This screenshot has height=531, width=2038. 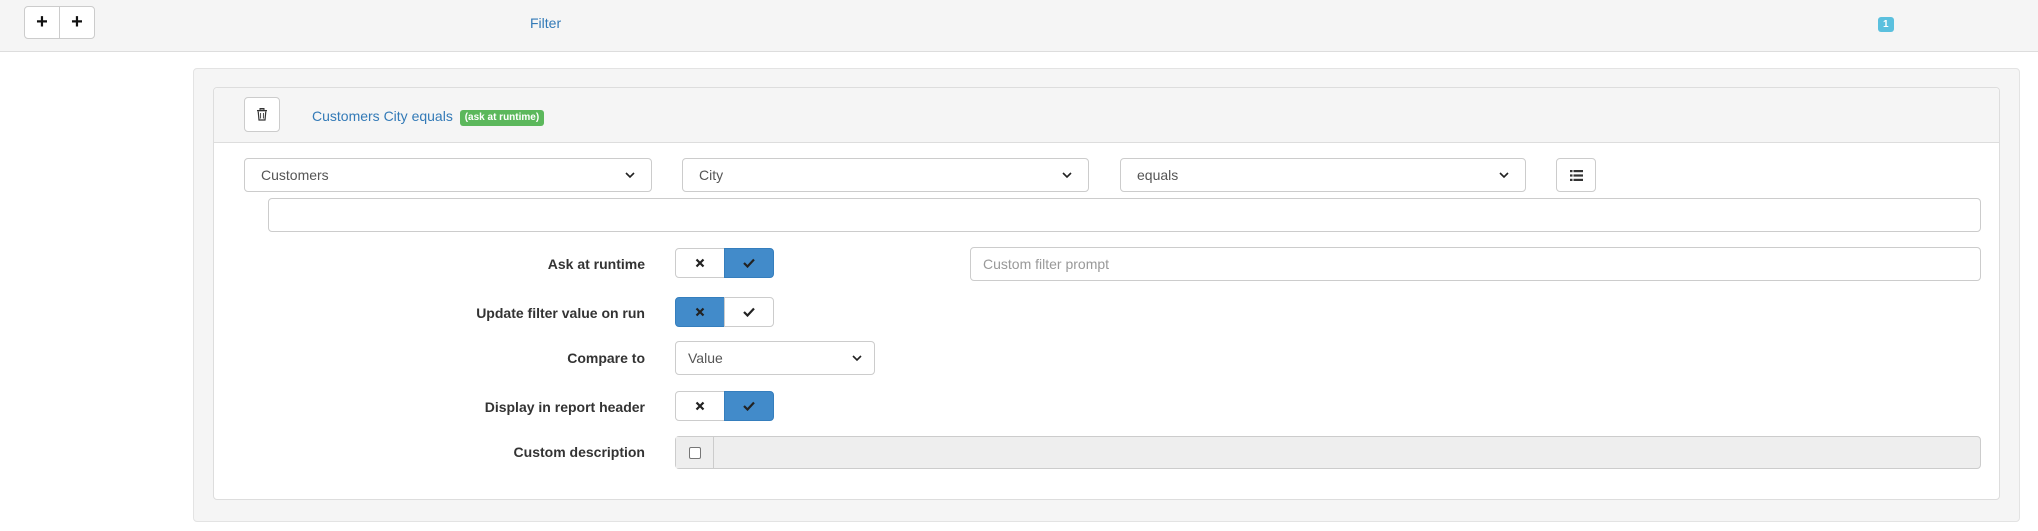 I want to click on filter-summary-link: Customers City equals (ask at runtime), so click(x=428, y=117).